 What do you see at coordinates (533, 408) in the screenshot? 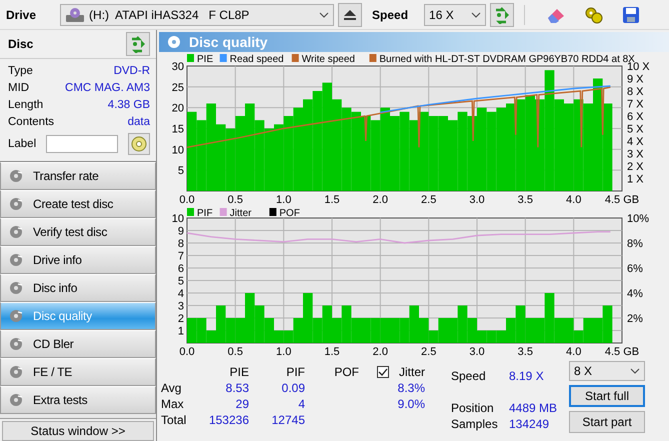
I see `reading-value: 4489 MB` at bounding box center [533, 408].